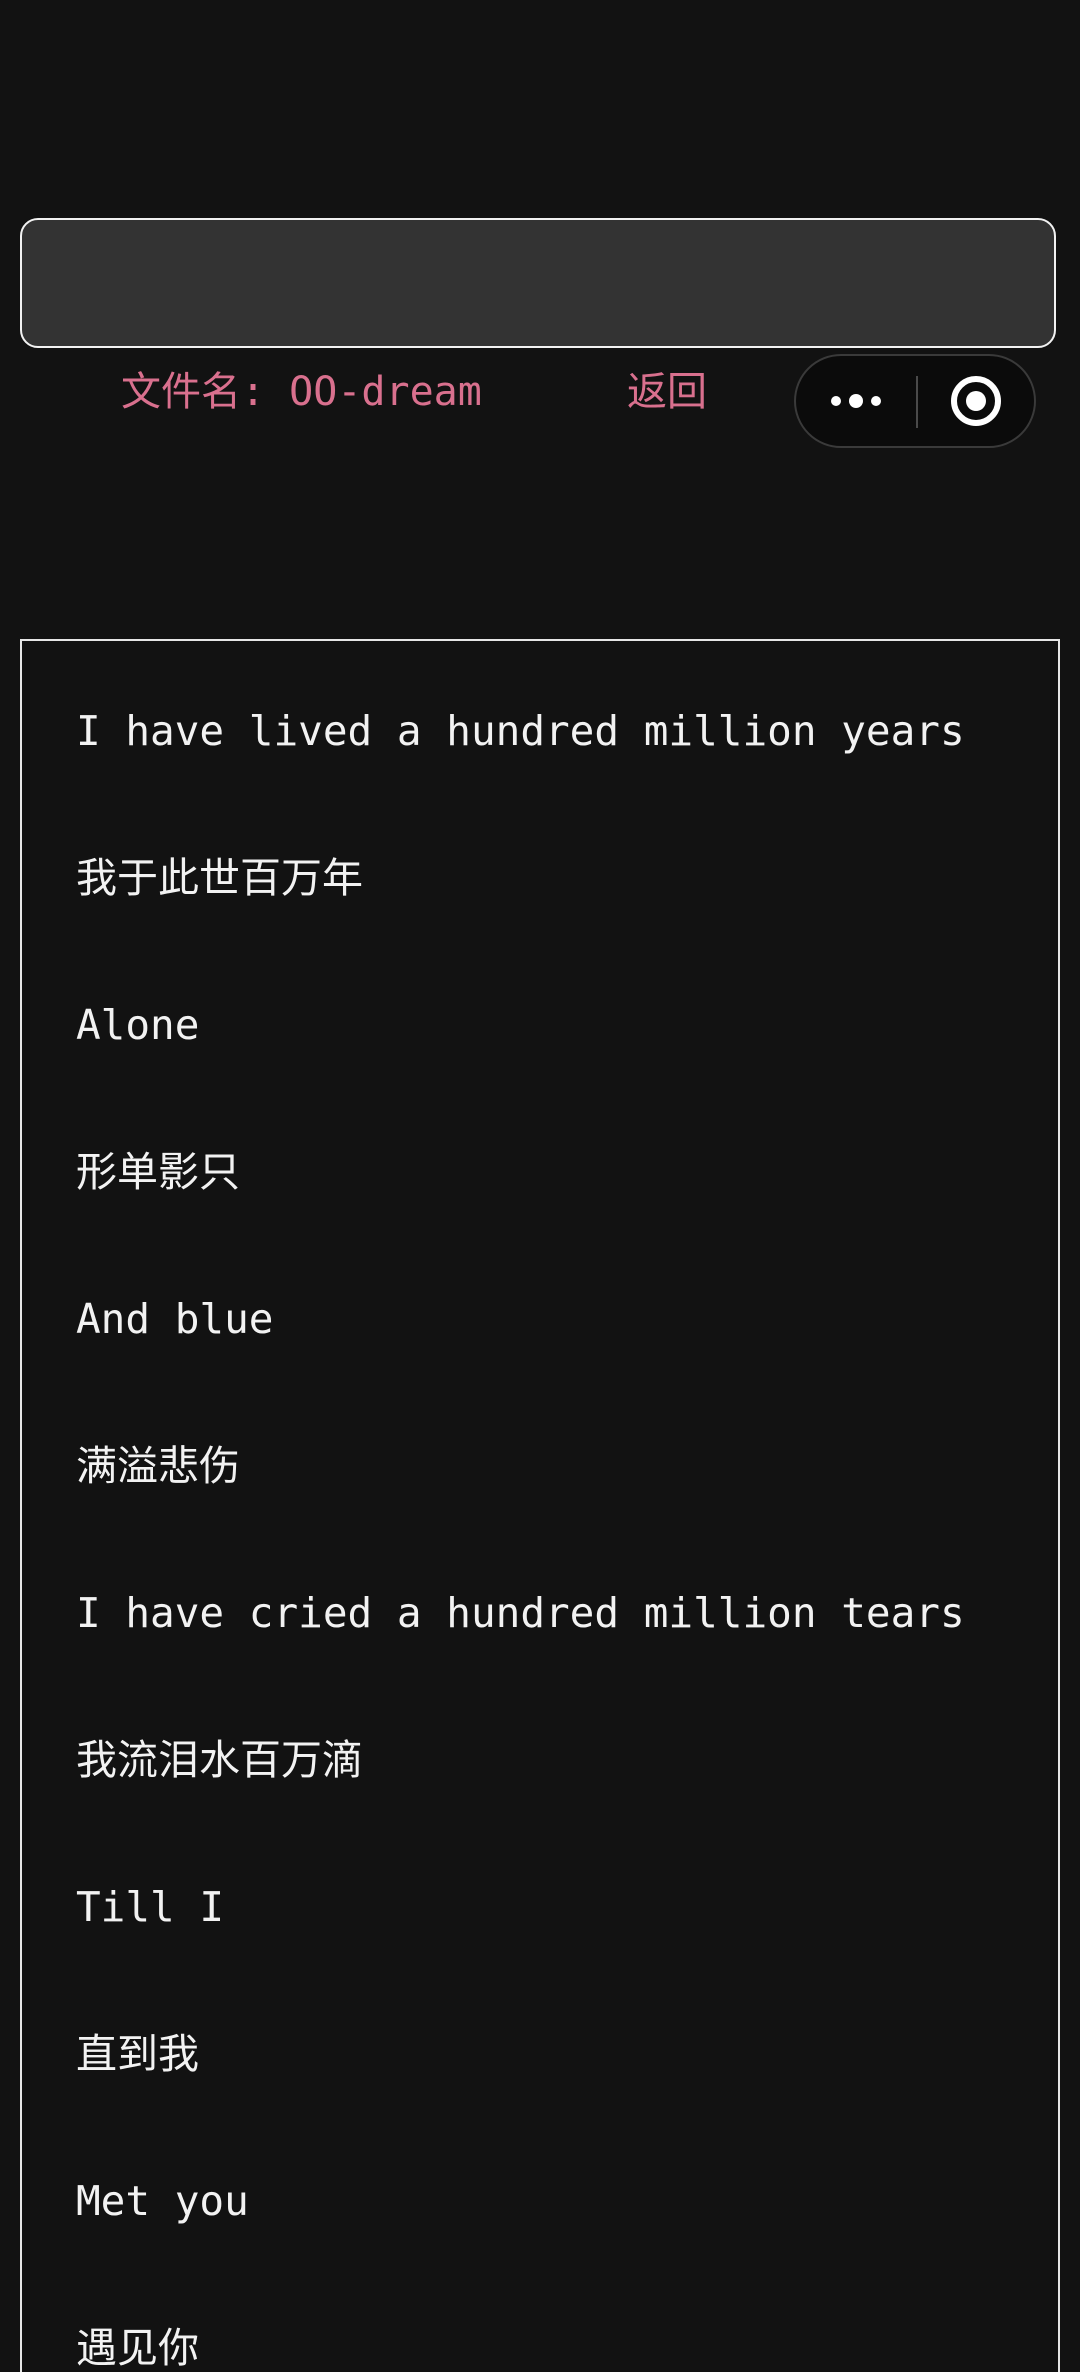 The height and width of the screenshot is (2372, 1080). Describe the element at coordinates (158, 1172) in the screenshot. I see `lyric-line: 形单影只` at that location.